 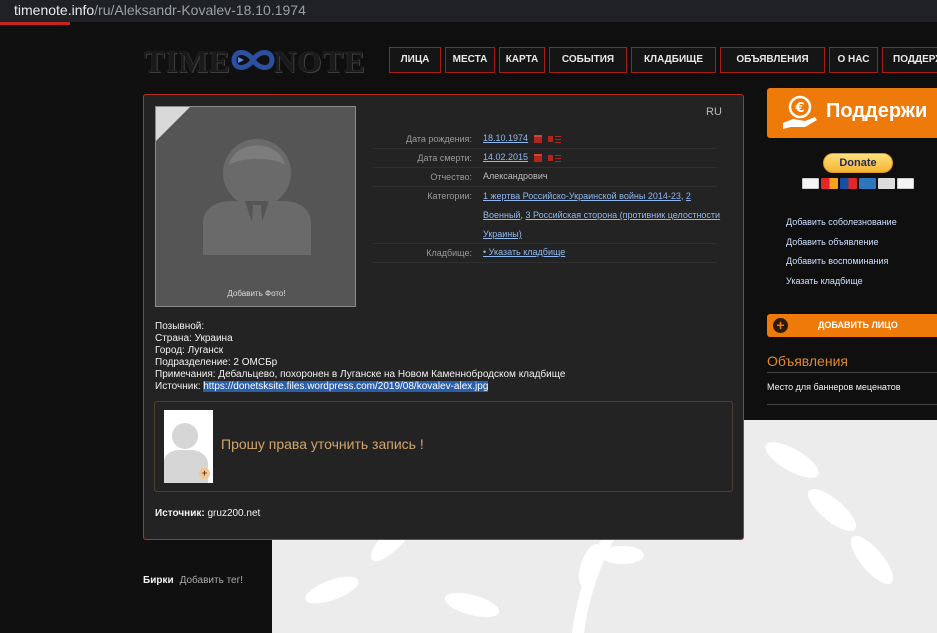 What do you see at coordinates (451, 177) in the screenshot?
I see `patronymic-label: Отчество:` at bounding box center [451, 177].